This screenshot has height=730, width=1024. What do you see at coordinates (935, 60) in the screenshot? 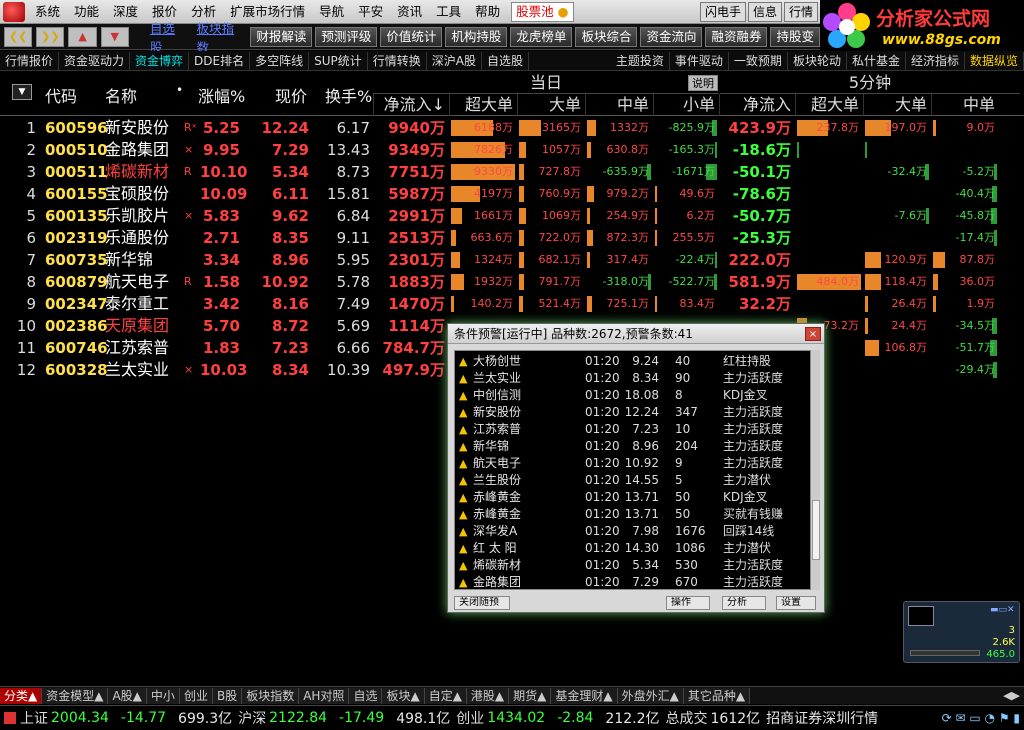
I see `tab-economy: 经济指标` at bounding box center [935, 60].